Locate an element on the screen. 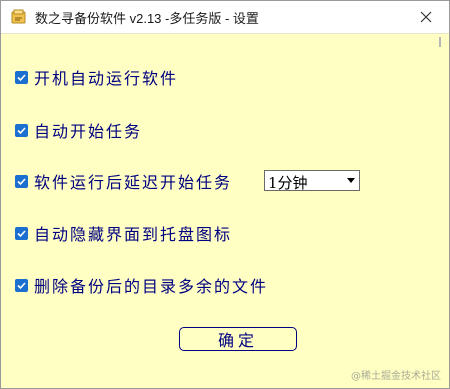  option-auto-start-task: 自动开始任务 is located at coordinates (78, 130).